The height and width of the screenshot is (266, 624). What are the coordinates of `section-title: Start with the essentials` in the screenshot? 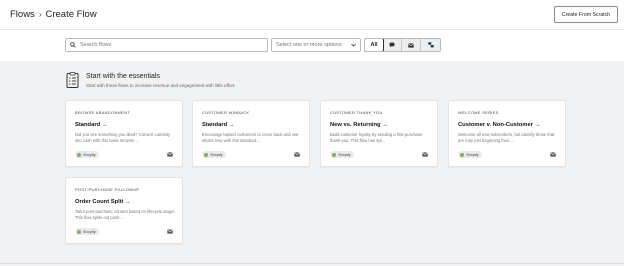 It's located at (123, 76).